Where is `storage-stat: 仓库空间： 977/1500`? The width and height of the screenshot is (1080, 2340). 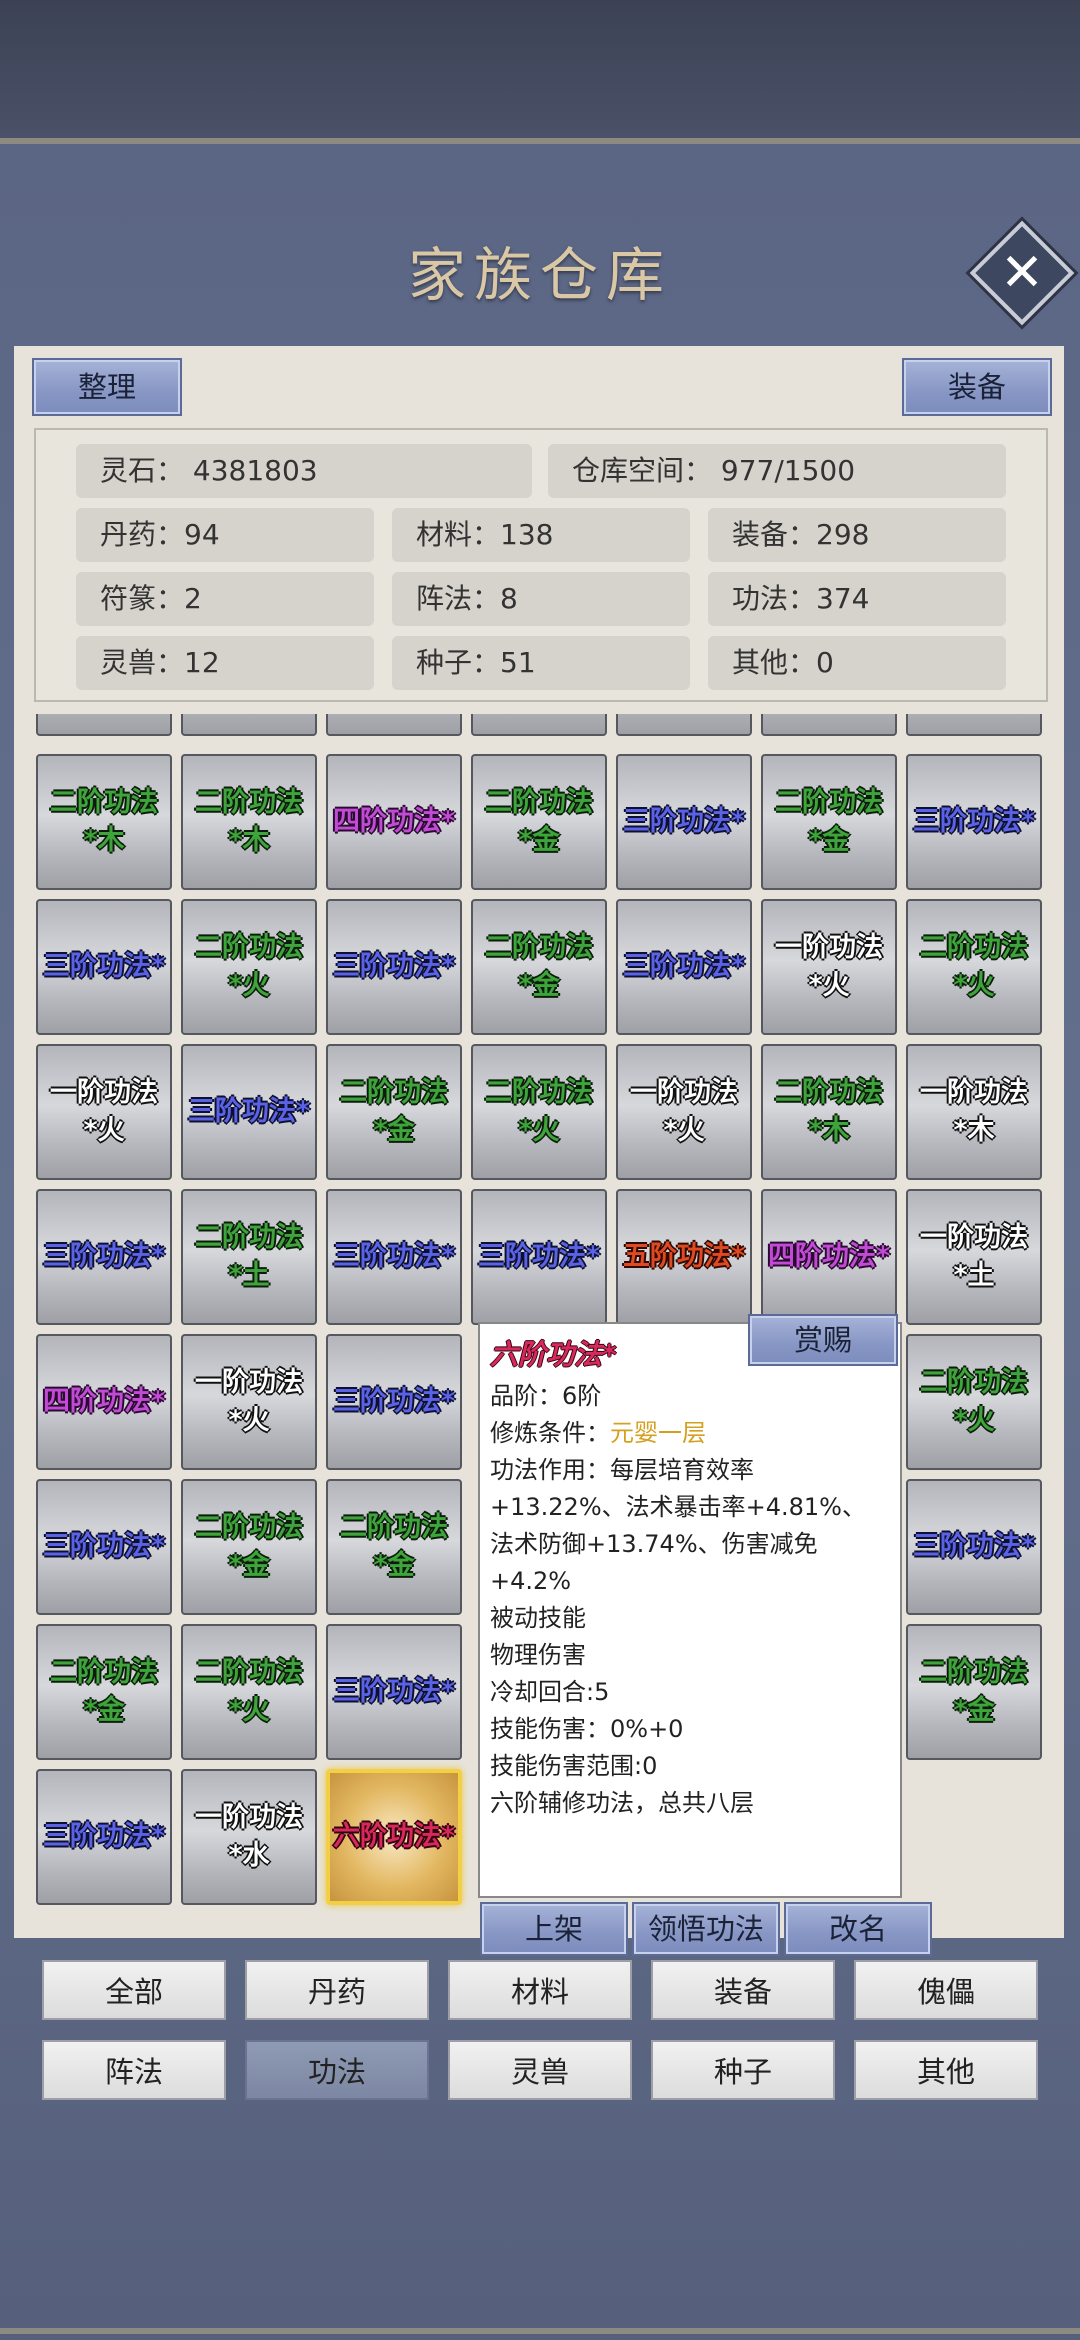
storage-stat: 仓库空间： 977/1500 is located at coordinates (777, 471).